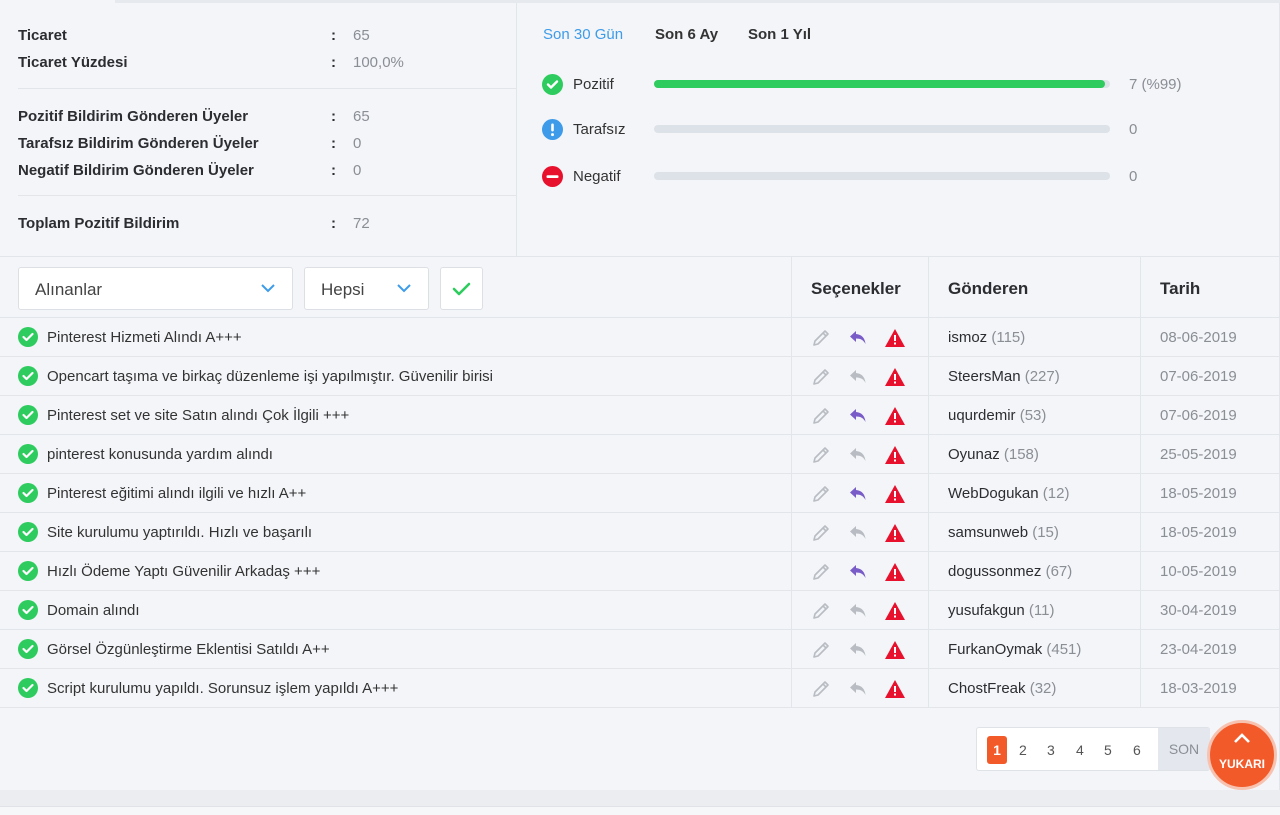 This screenshot has height=815, width=1280. I want to click on sender-rating-count: (451), so click(1064, 649).